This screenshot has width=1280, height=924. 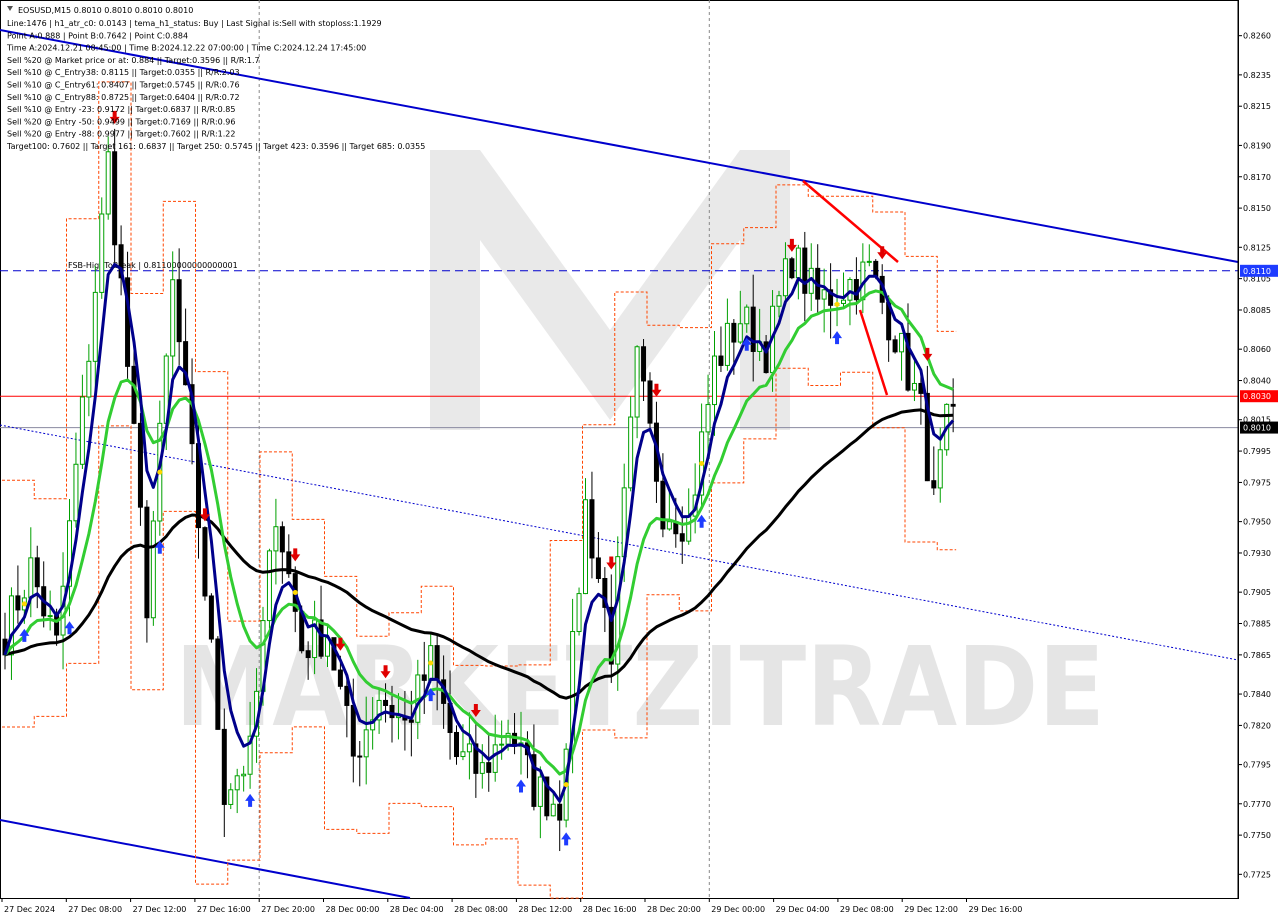 What do you see at coordinates (674, 909) in the screenshot?
I see `time-tick-label: 28 Dec 20:00` at bounding box center [674, 909].